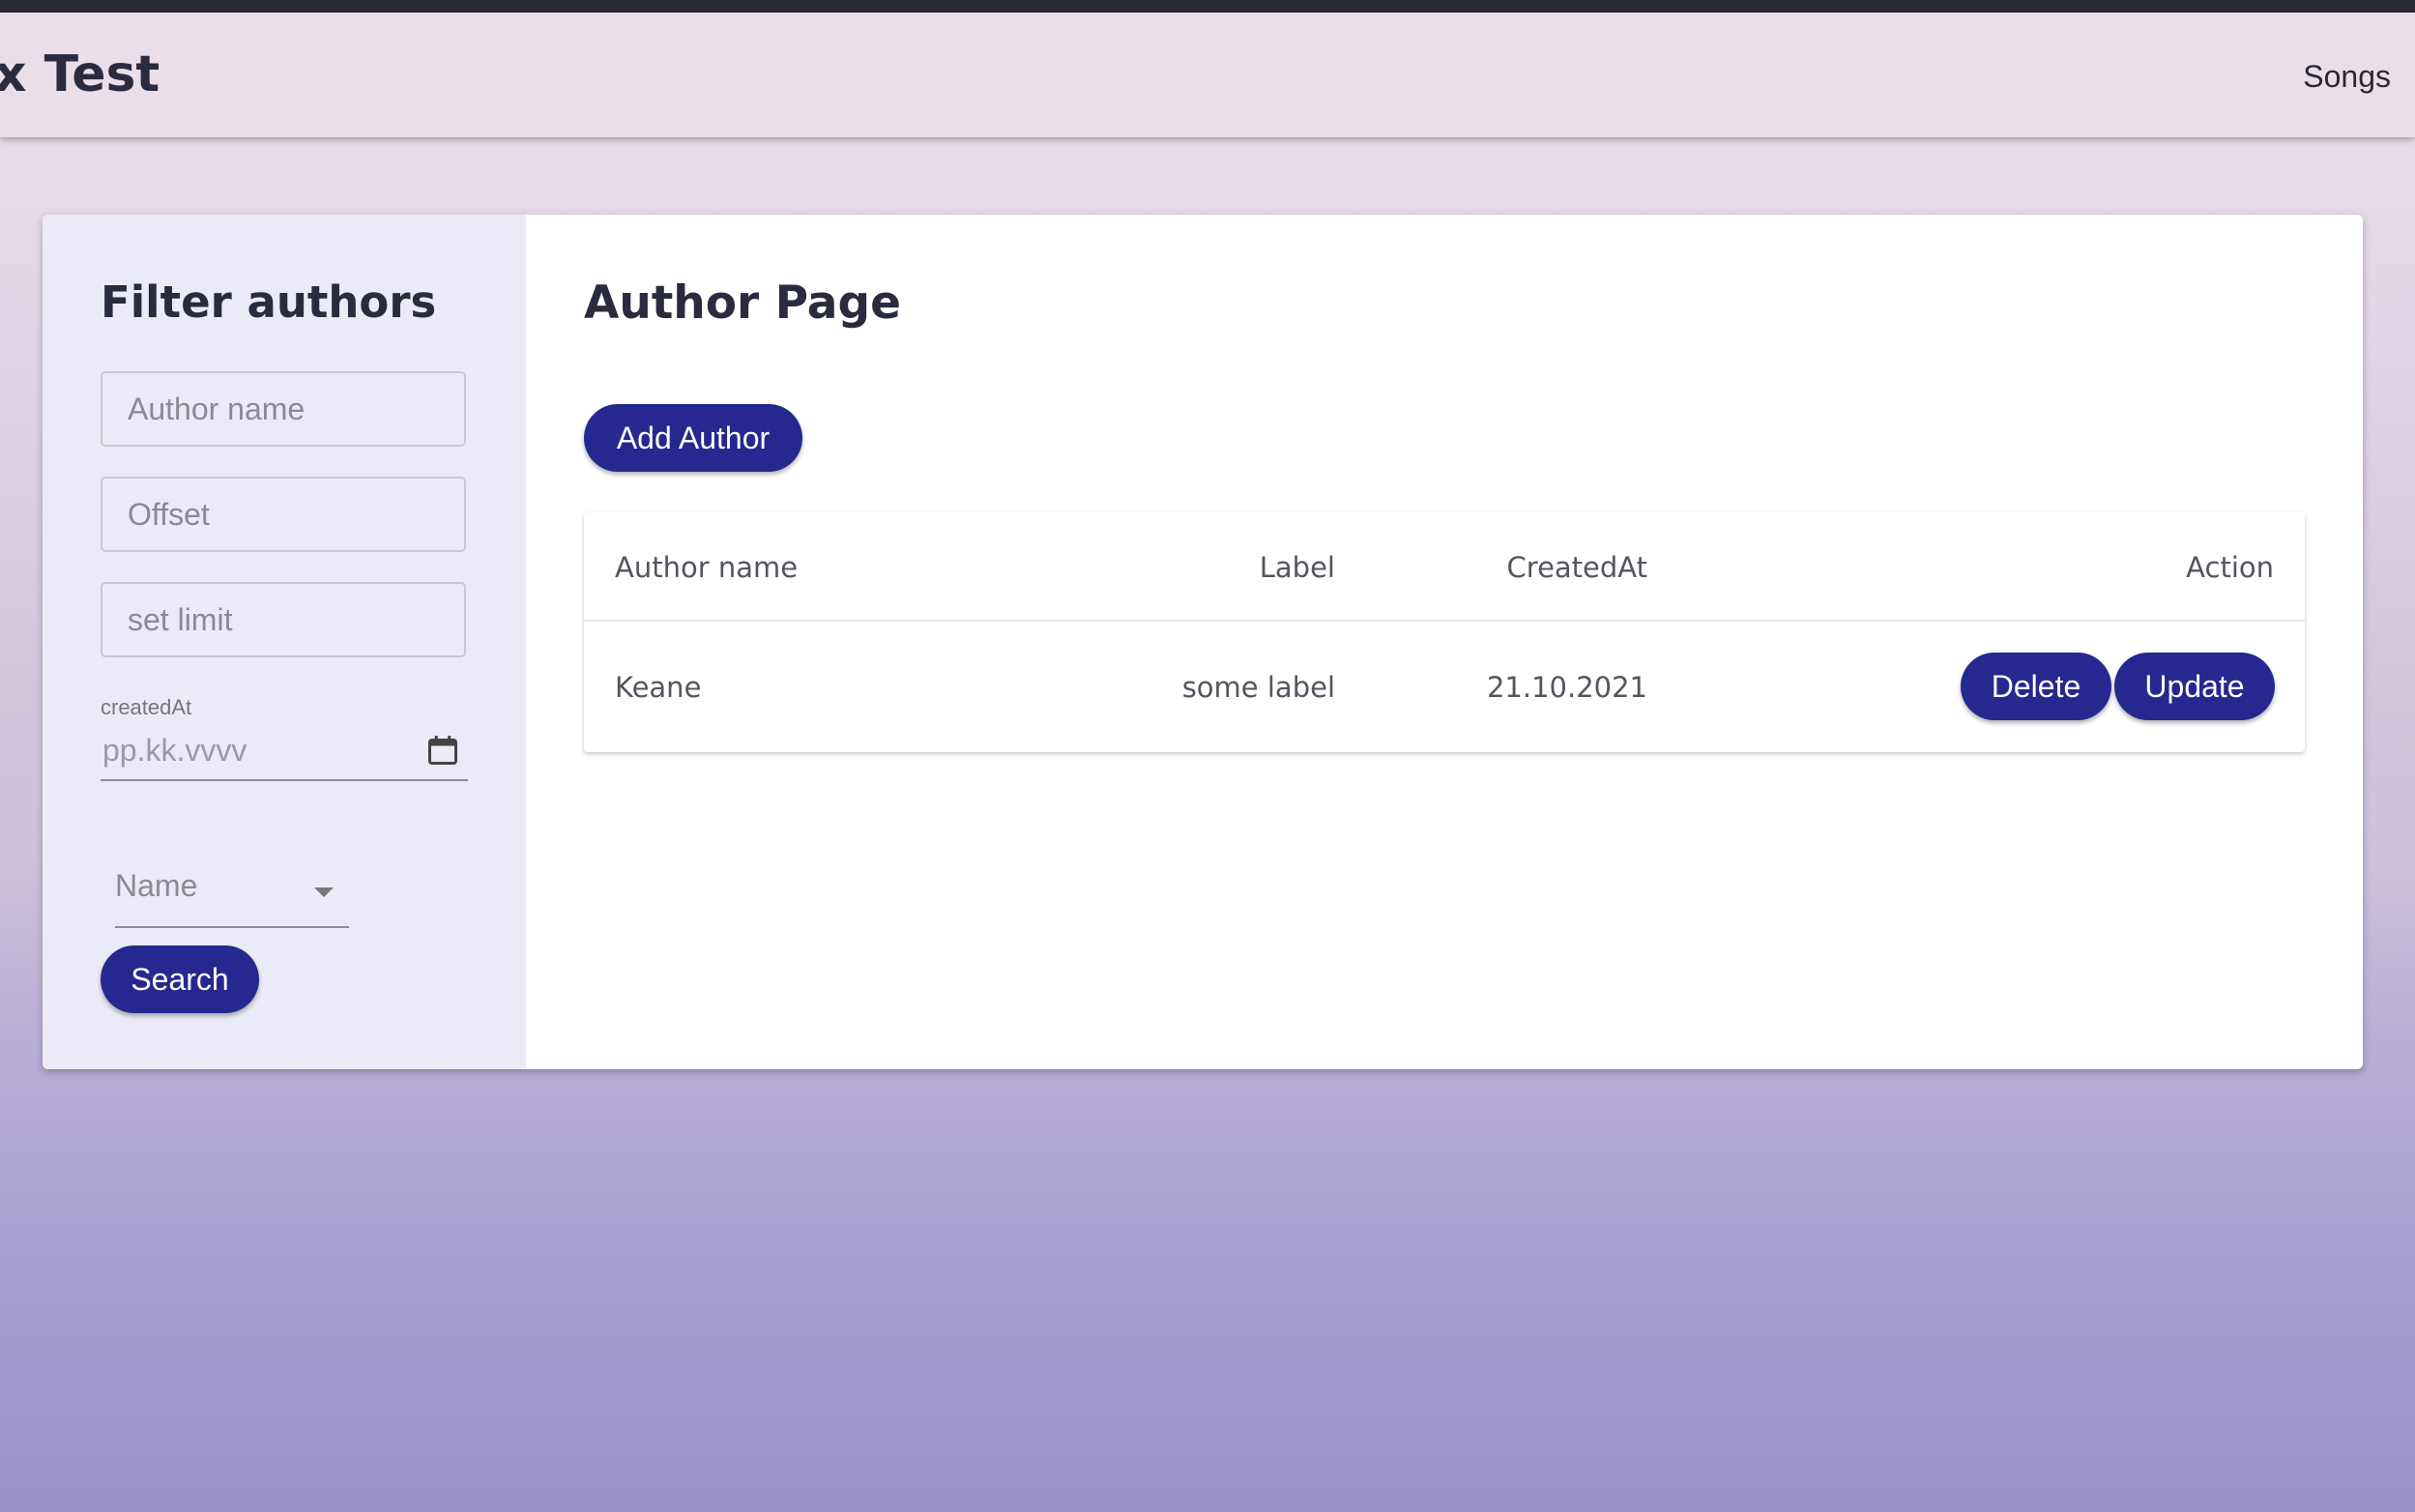 This screenshot has height=1512, width=2415. What do you see at coordinates (146, 707) in the screenshot?
I see `created-at-label: createdAt` at bounding box center [146, 707].